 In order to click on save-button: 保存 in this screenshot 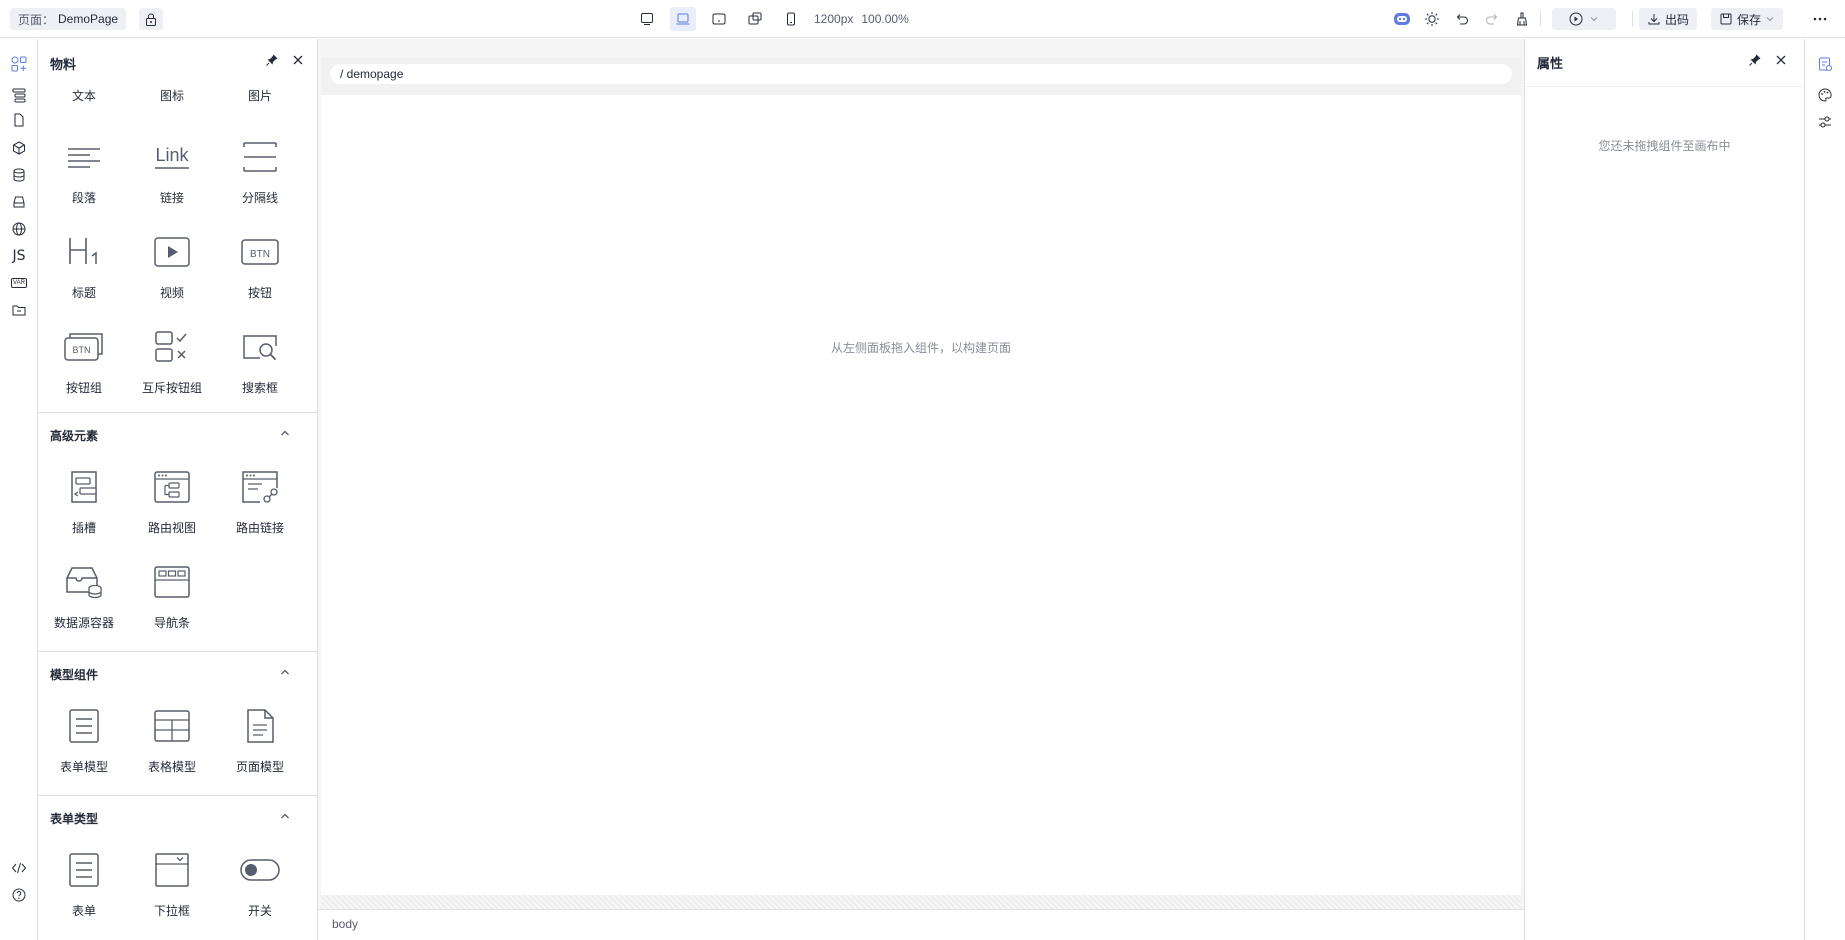, I will do `click(1747, 19)`.